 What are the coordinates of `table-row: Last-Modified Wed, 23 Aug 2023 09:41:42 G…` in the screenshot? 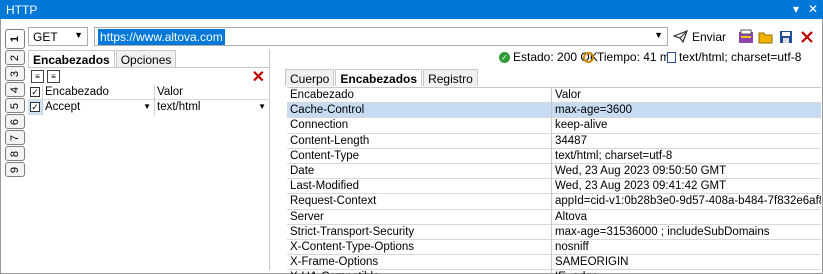 It's located at (554, 187).